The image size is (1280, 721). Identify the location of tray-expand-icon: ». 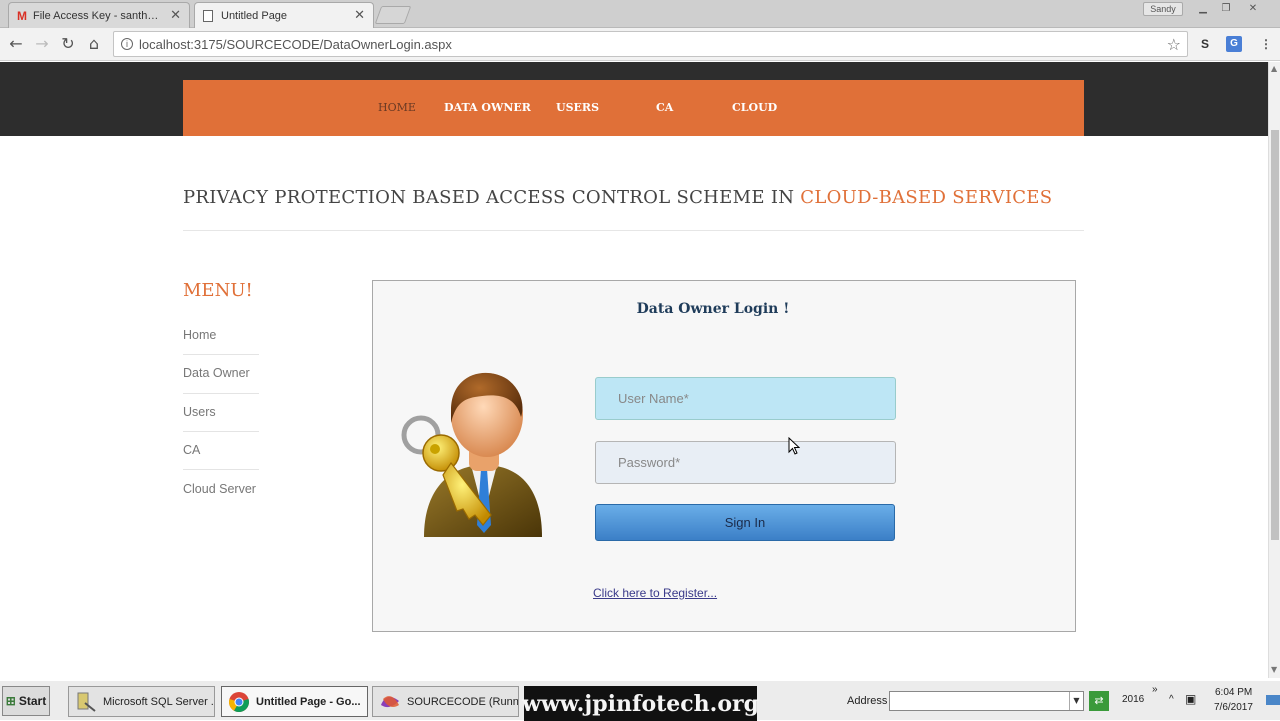
(1155, 689).